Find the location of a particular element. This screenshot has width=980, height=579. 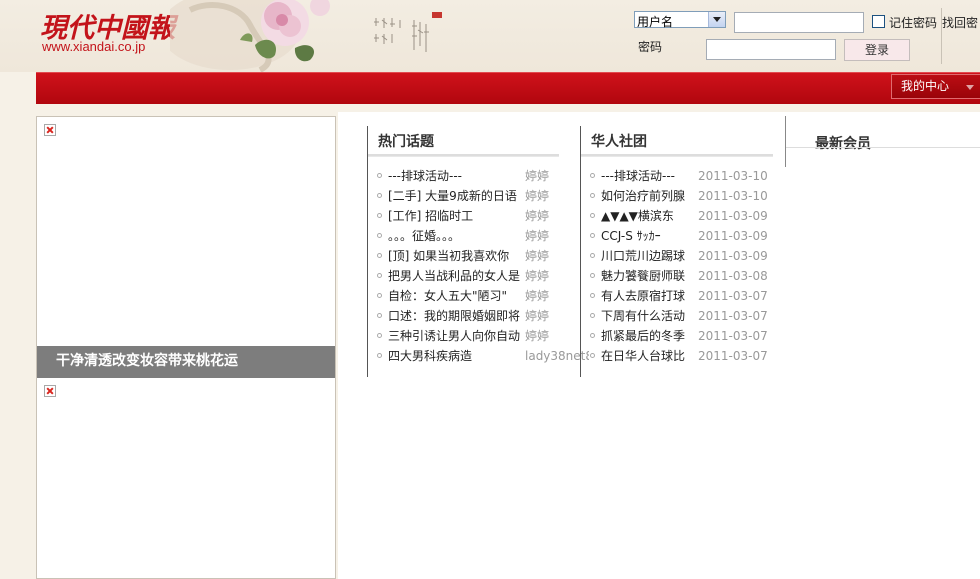

list-item: ---排球活动--- 2011-03-10 is located at coordinates (682, 176).